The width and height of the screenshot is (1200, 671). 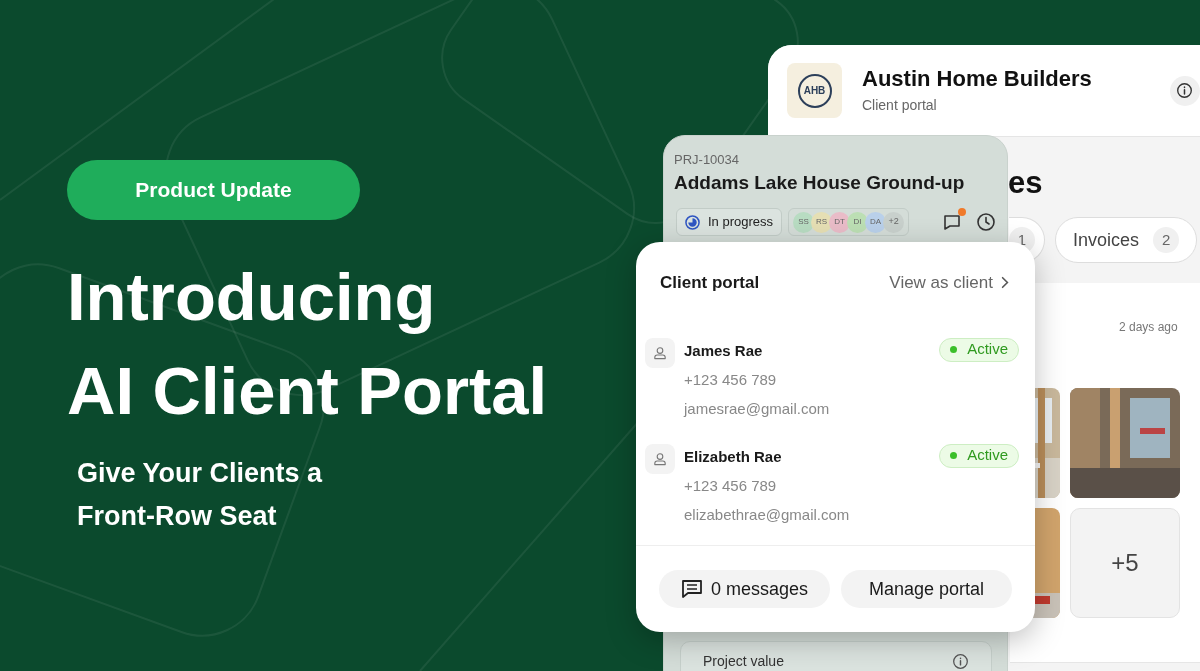 I want to click on info-button, so click(x=1184, y=90).